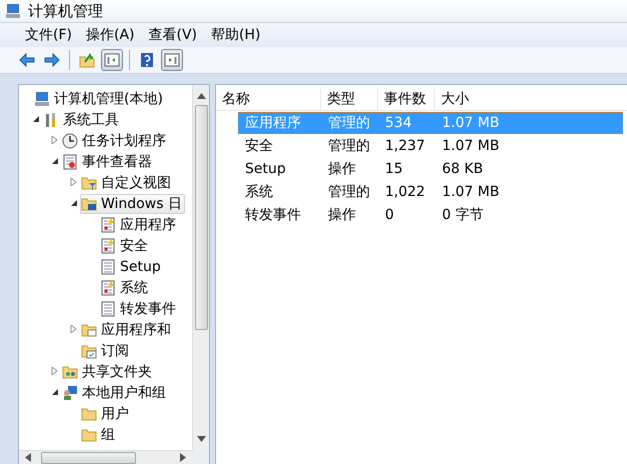  What do you see at coordinates (462, 215) in the screenshot?
I see `table-cell-text: 0 字节` at bounding box center [462, 215].